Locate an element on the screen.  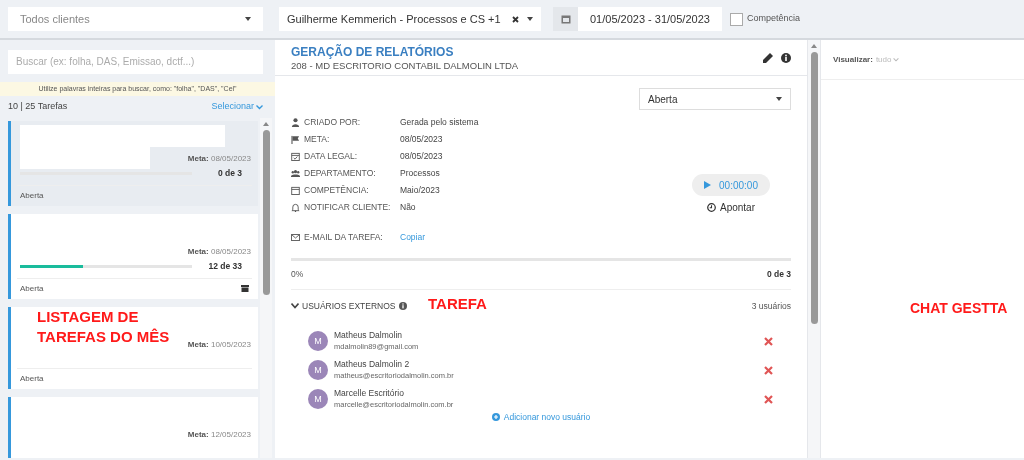
view-label: Visualizar: is located at coordinates (853, 59).